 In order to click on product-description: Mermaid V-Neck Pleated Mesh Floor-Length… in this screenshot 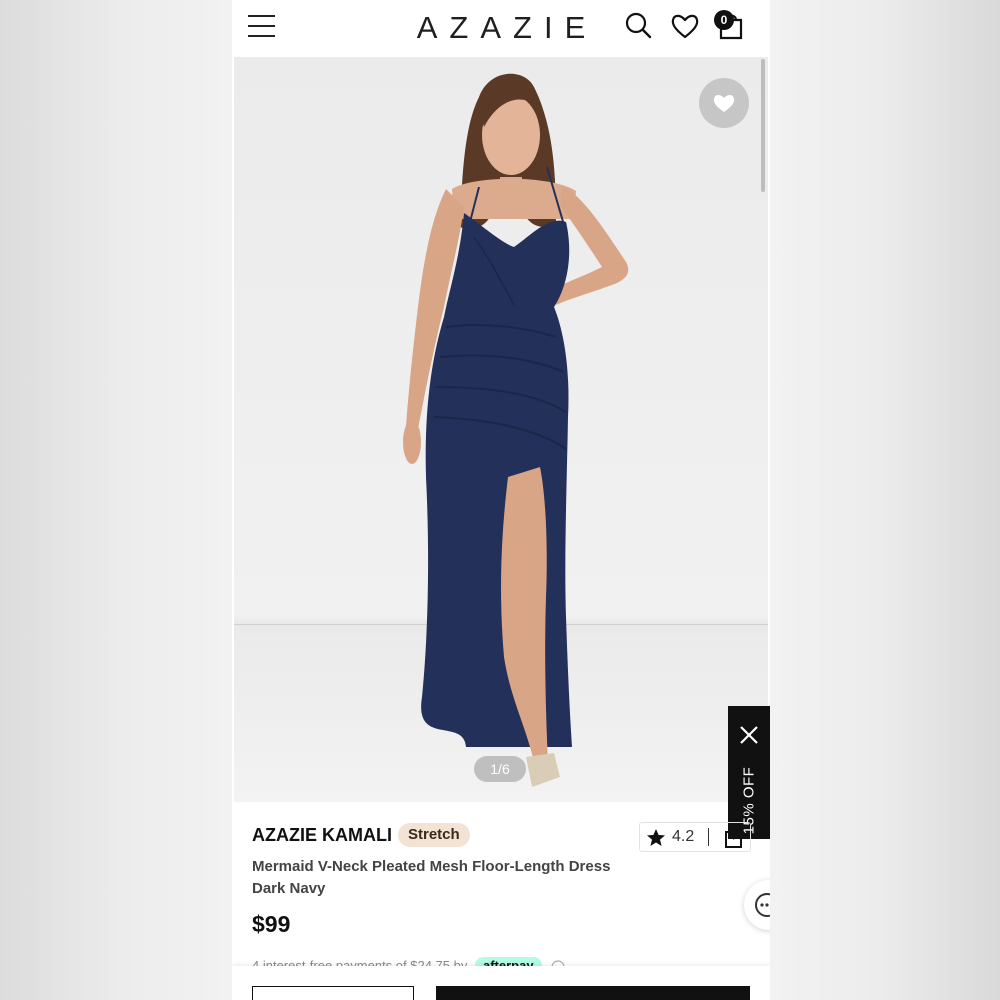, I will do `click(431, 877)`.